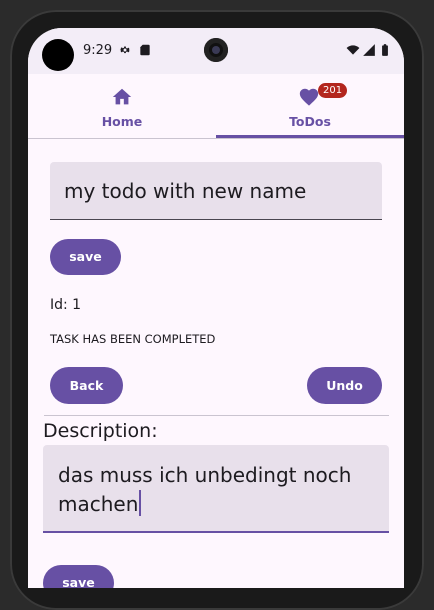 Image resolution: width=434 pixels, height=610 pixels. What do you see at coordinates (310, 121) in the screenshot?
I see `tab-todos-label: ToDos` at bounding box center [310, 121].